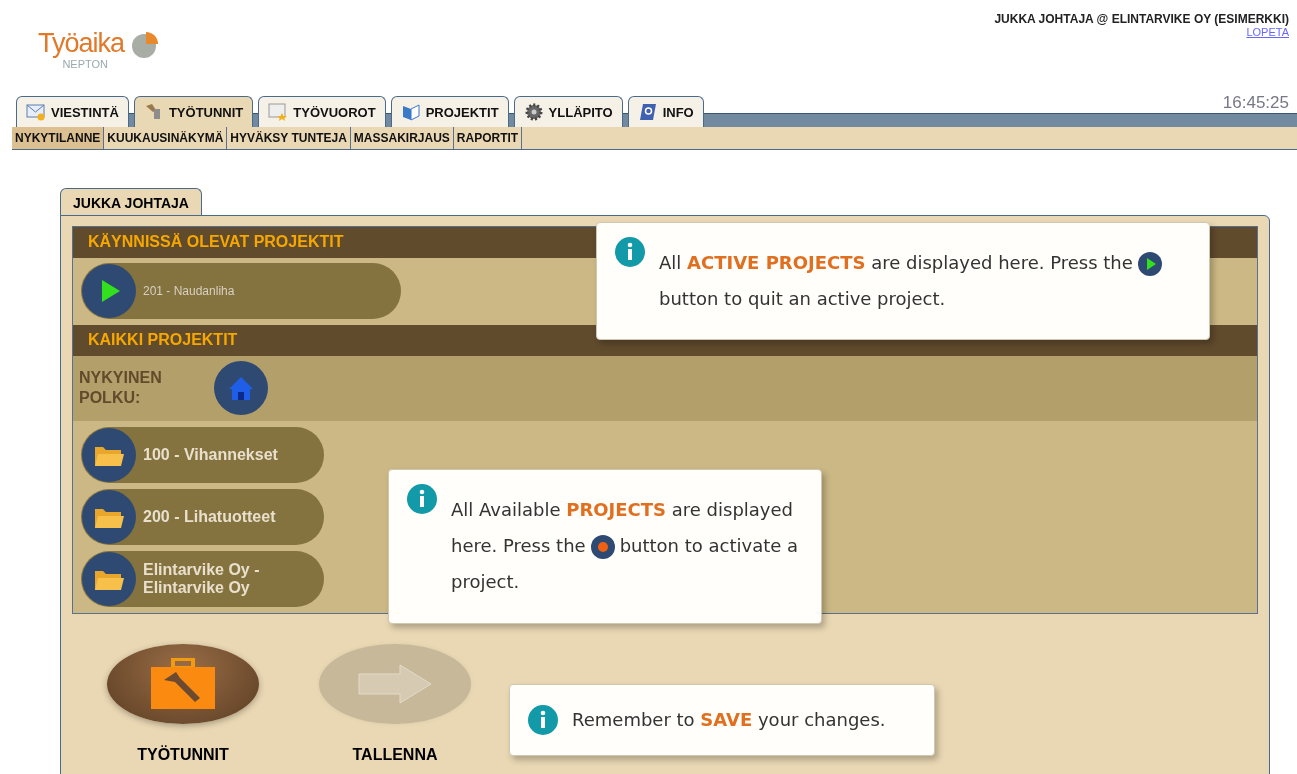 The width and height of the screenshot is (1297, 774). Describe the element at coordinates (568, 111) in the screenshot. I see `nav-tab: YLLÄPITO` at that location.